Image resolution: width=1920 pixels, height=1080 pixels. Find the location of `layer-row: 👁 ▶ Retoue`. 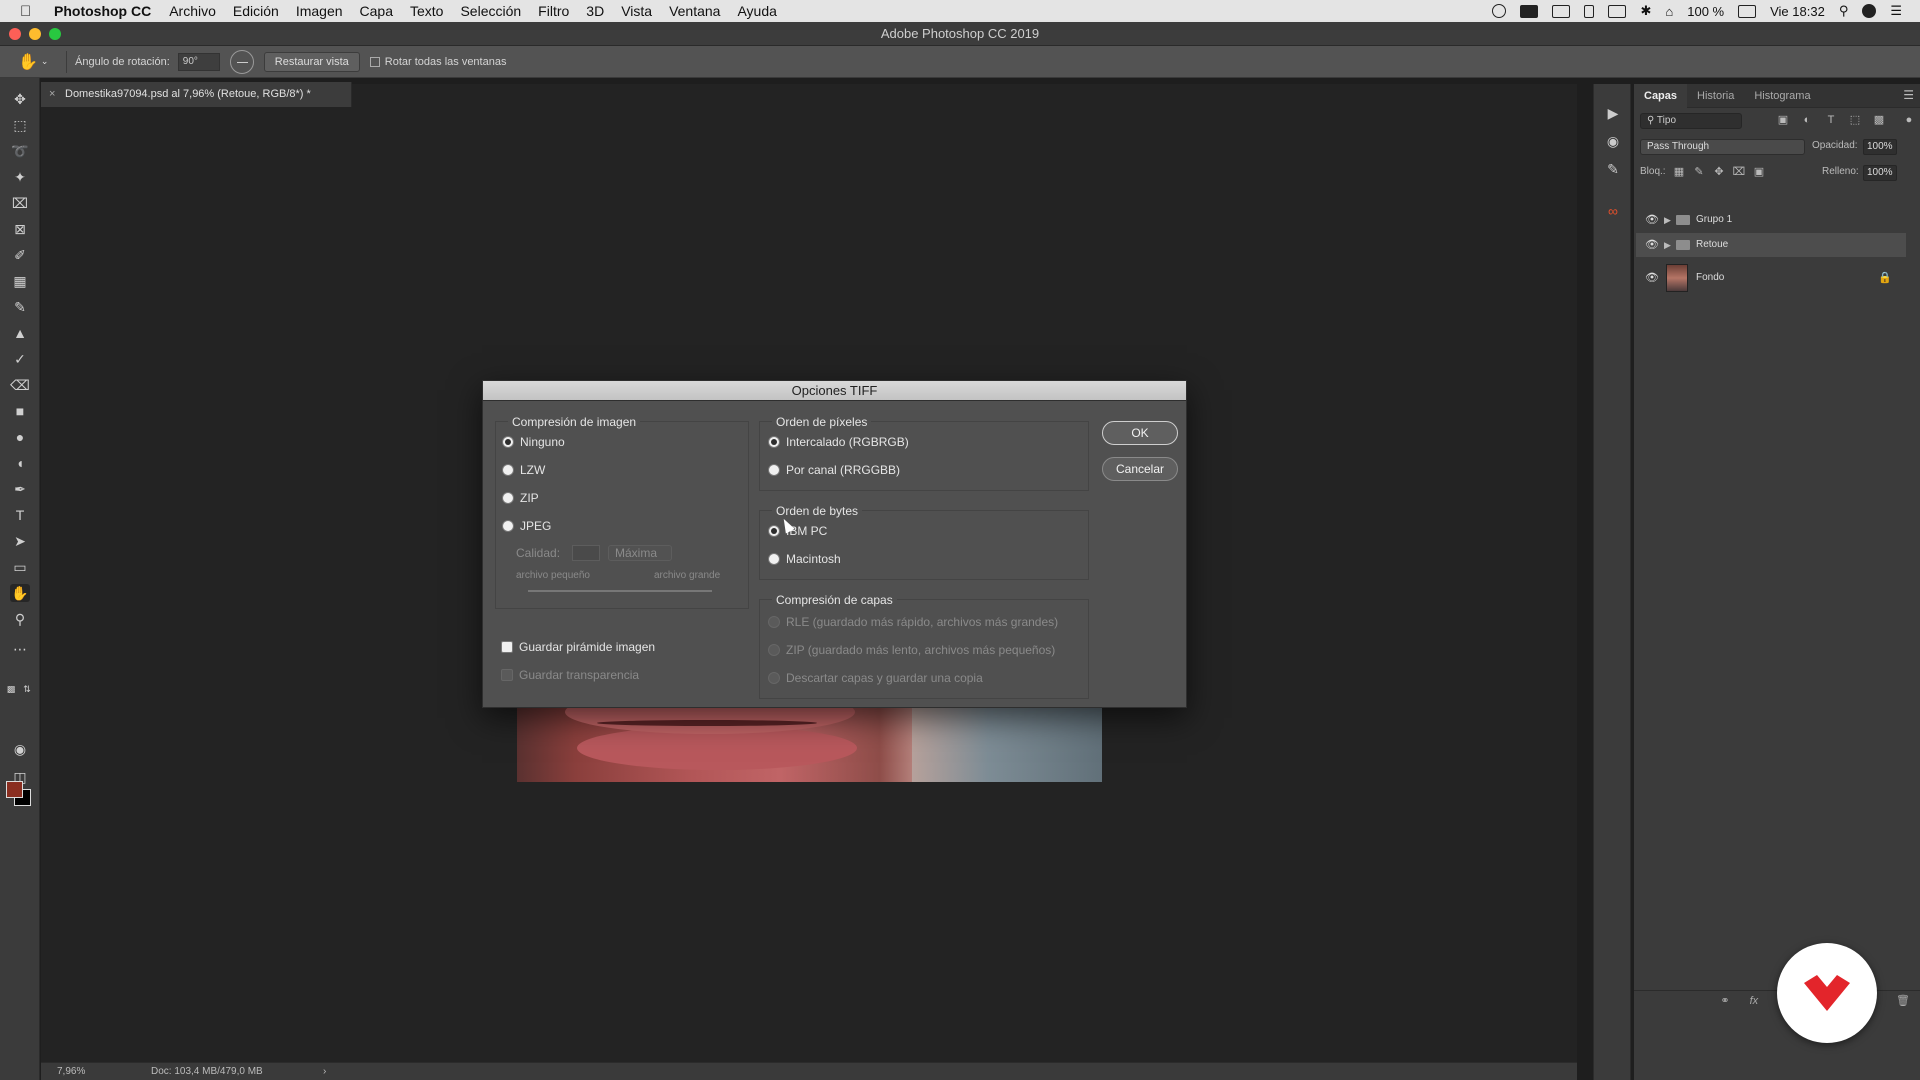

layer-row: 👁 ▶ Retoue is located at coordinates (1771, 245).